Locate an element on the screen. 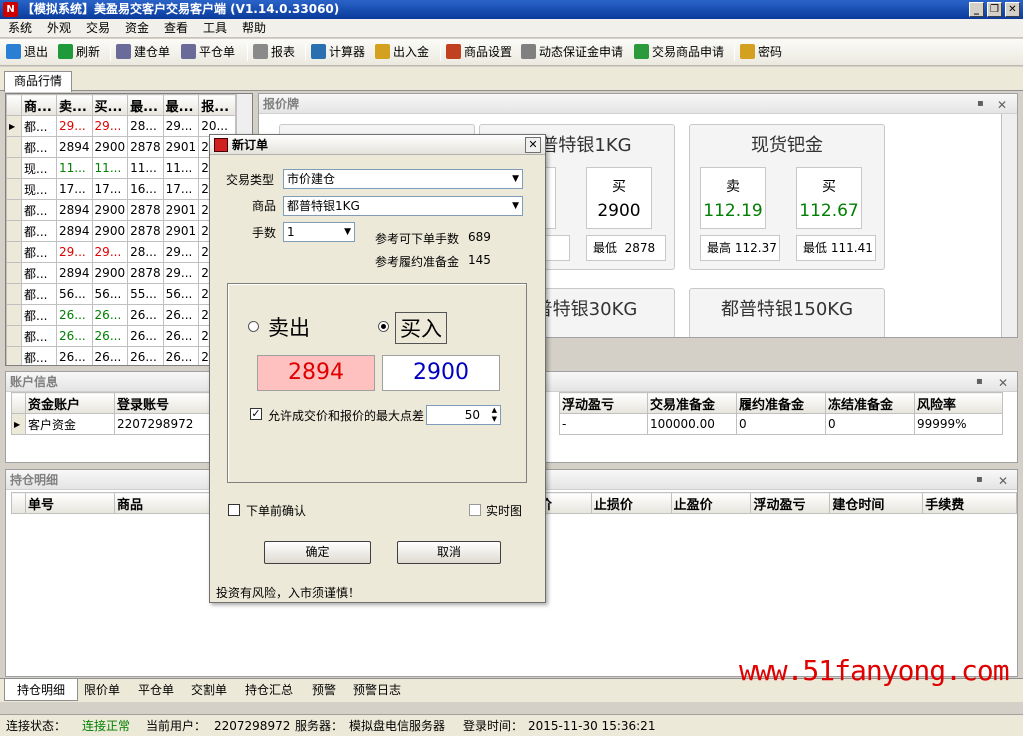 The width and height of the screenshot is (1023, 736). toolbar-open-order-button: 建仓单 is located at coordinates (143, 52).